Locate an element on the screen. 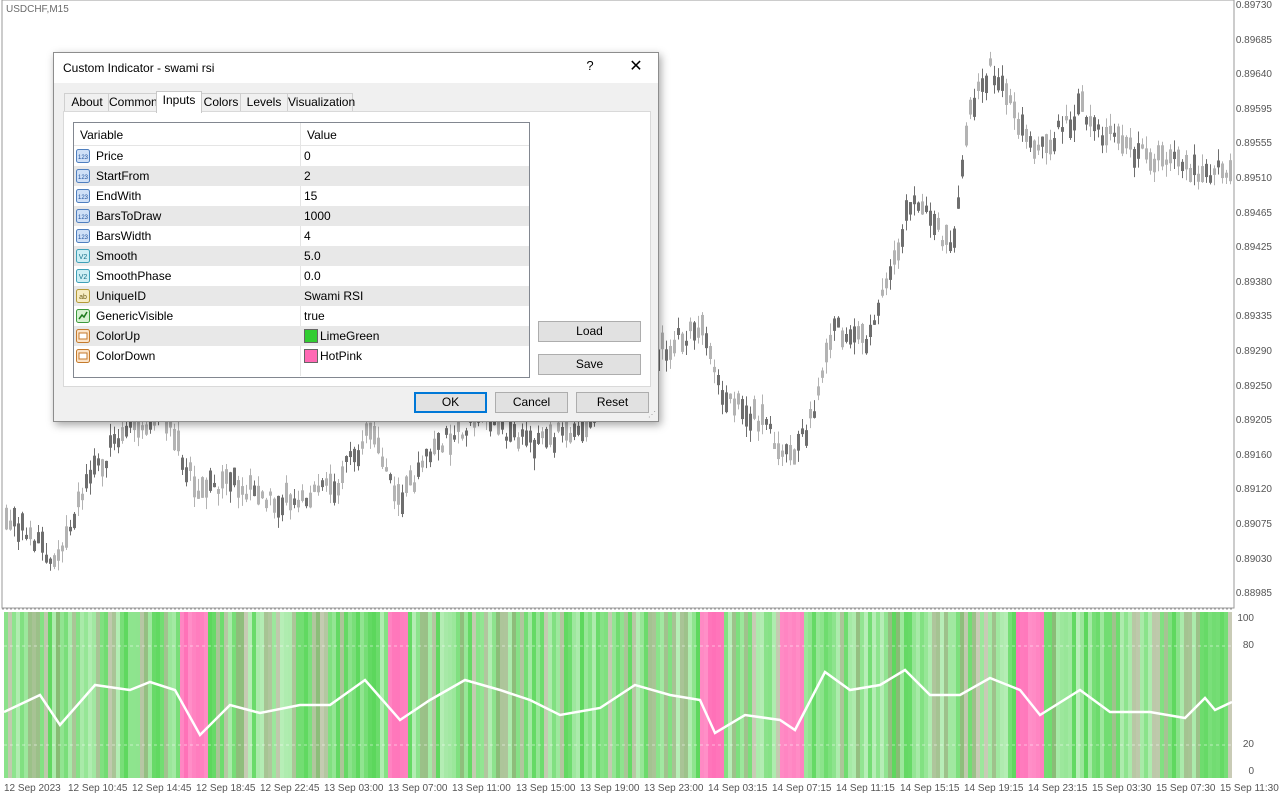 Image resolution: width=1280 pixels, height=800 pixels. column-header-variable: Variable is located at coordinates (101, 135).